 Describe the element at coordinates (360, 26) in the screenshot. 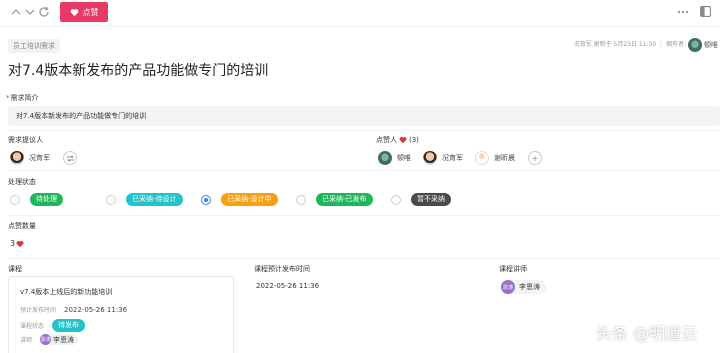

I see `toolbar-divider` at that location.